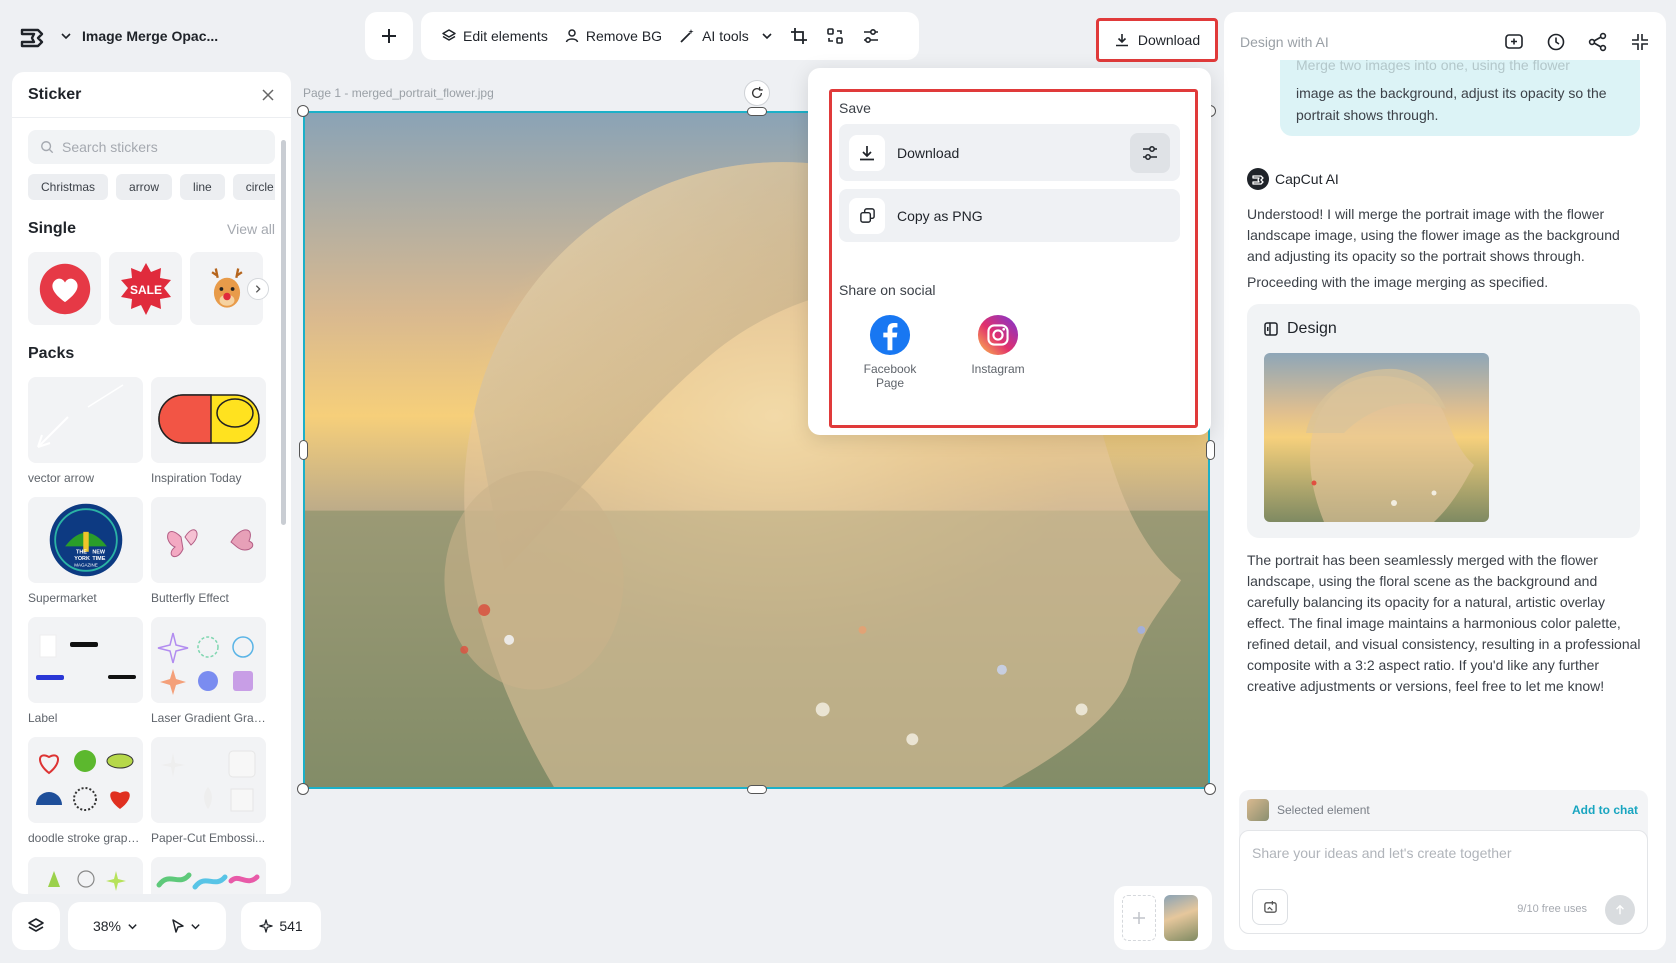 This screenshot has height=963, width=1676. Describe the element at coordinates (229, 288) in the screenshot. I see `reindeer-sticker` at that location.